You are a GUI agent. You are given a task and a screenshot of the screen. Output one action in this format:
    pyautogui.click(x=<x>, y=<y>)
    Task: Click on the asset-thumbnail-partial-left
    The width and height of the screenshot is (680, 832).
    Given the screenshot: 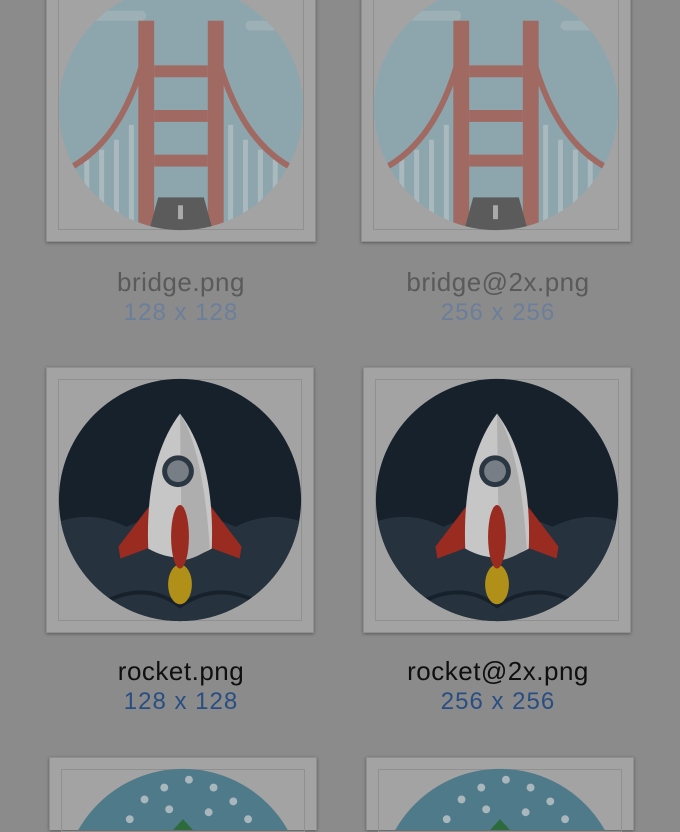 What is the action you would take?
    pyautogui.click(x=183, y=794)
    